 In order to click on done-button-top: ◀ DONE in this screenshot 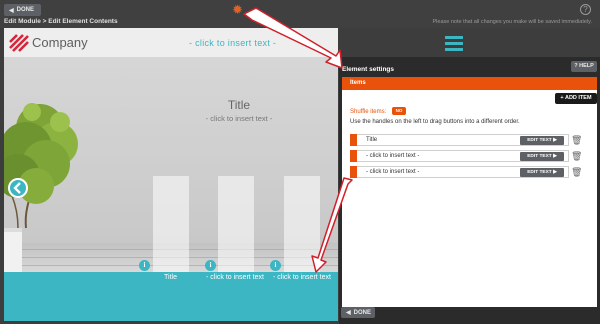, I will do `click(22, 10)`.